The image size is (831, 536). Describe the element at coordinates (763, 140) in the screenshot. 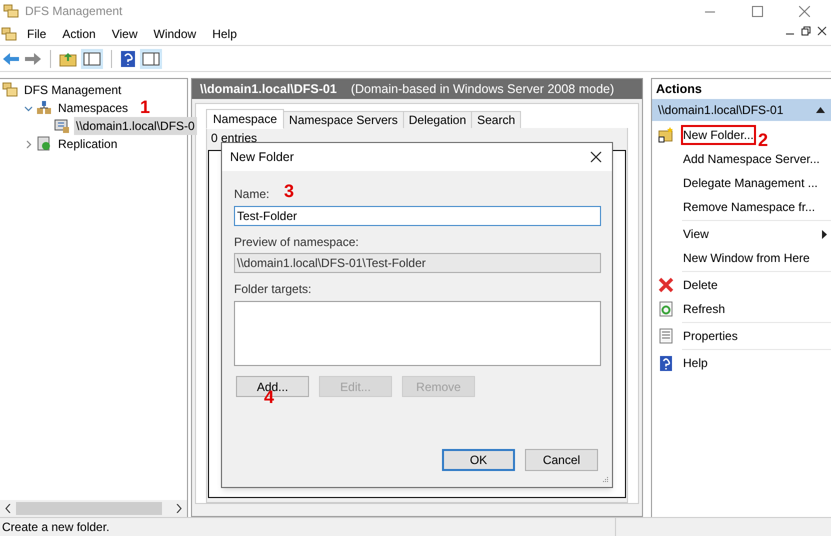

I see `annotation-number: 2` at that location.